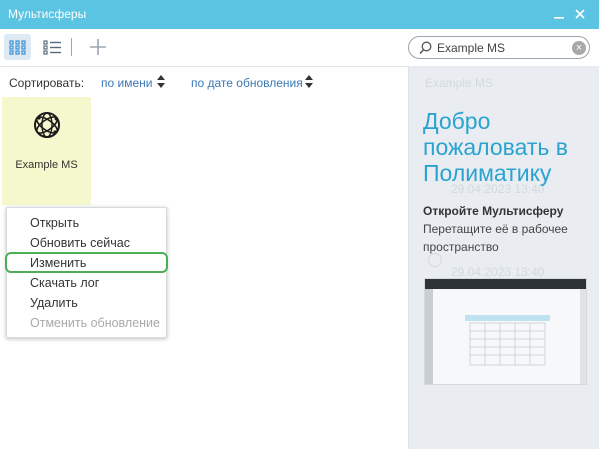  I want to click on ghost-item-name: Example MS, so click(459, 83).